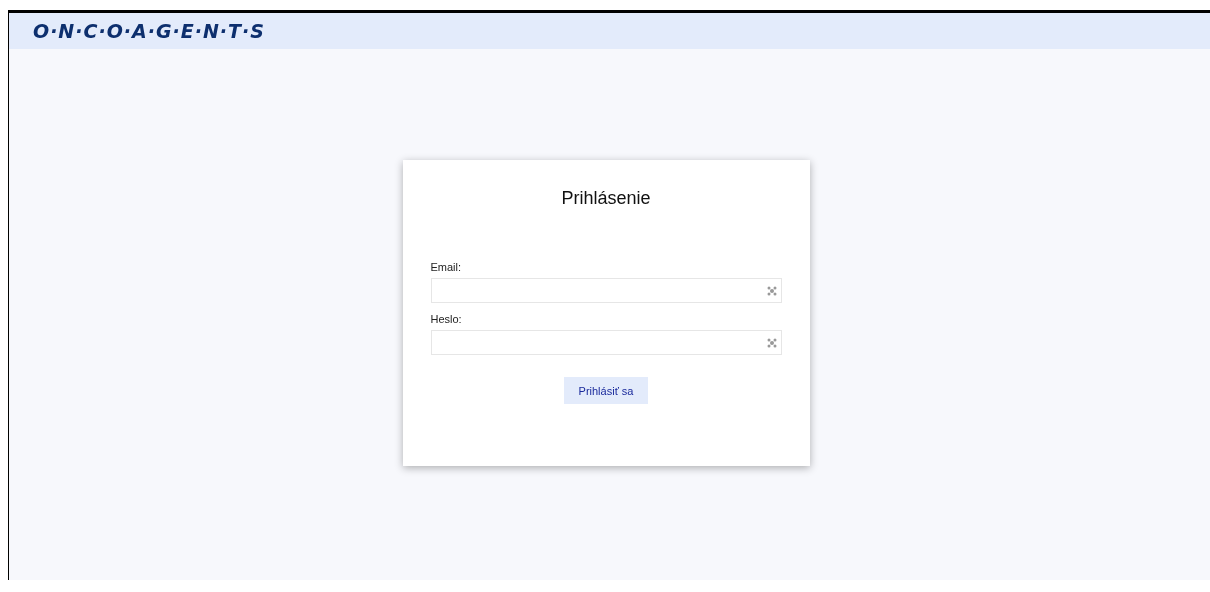 This screenshot has height=592, width=1210. Describe the element at coordinates (446, 319) in the screenshot. I see `field-label: Heslo:` at that location.